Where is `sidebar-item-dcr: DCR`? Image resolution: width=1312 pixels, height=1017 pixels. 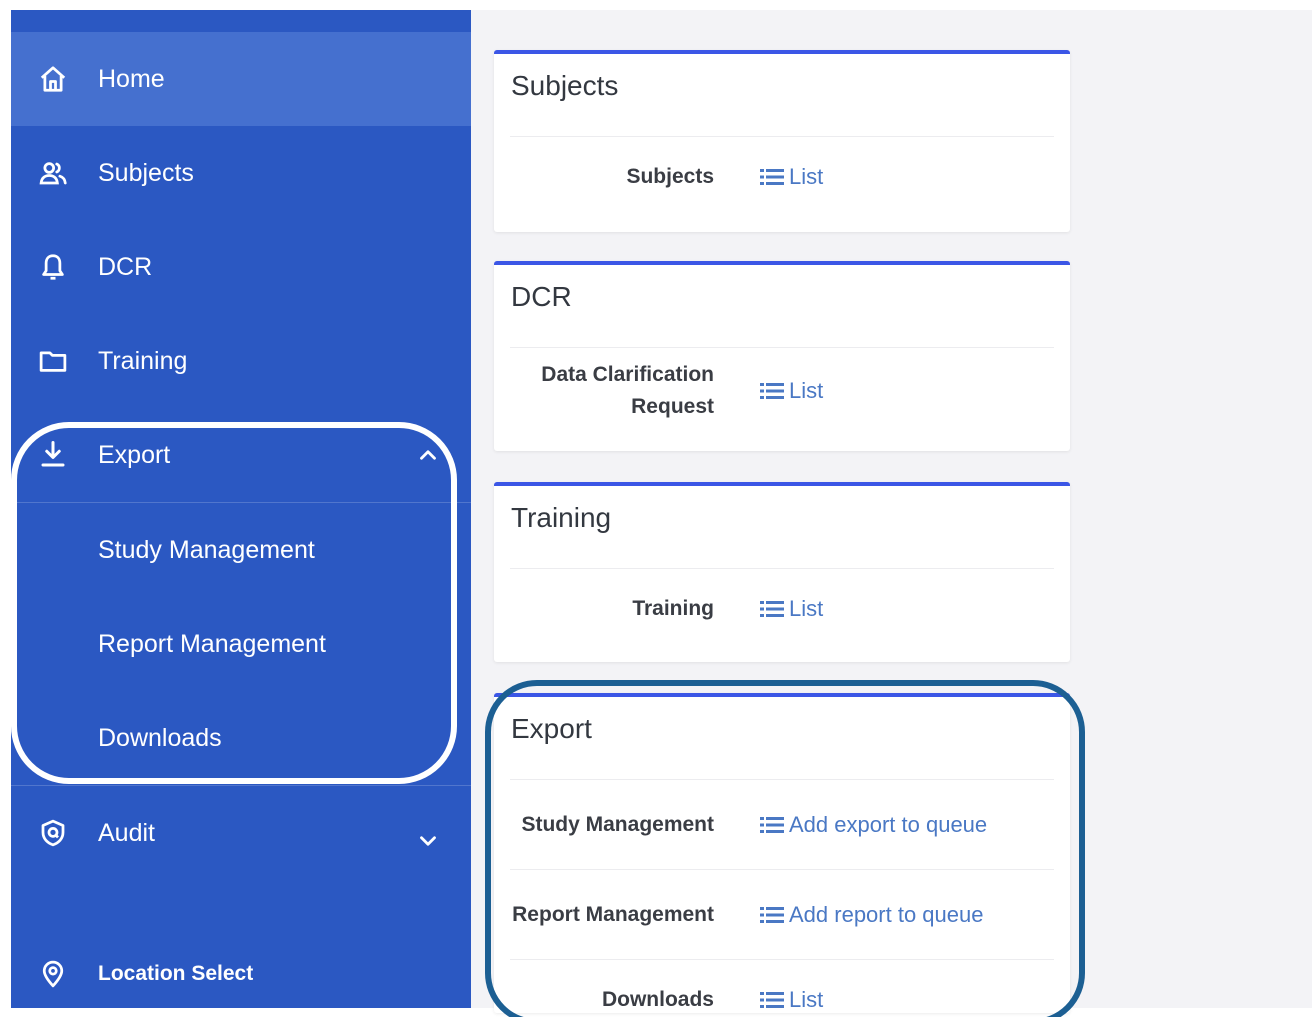 sidebar-item-dcr: DCR is located at coordinates (241, 267).